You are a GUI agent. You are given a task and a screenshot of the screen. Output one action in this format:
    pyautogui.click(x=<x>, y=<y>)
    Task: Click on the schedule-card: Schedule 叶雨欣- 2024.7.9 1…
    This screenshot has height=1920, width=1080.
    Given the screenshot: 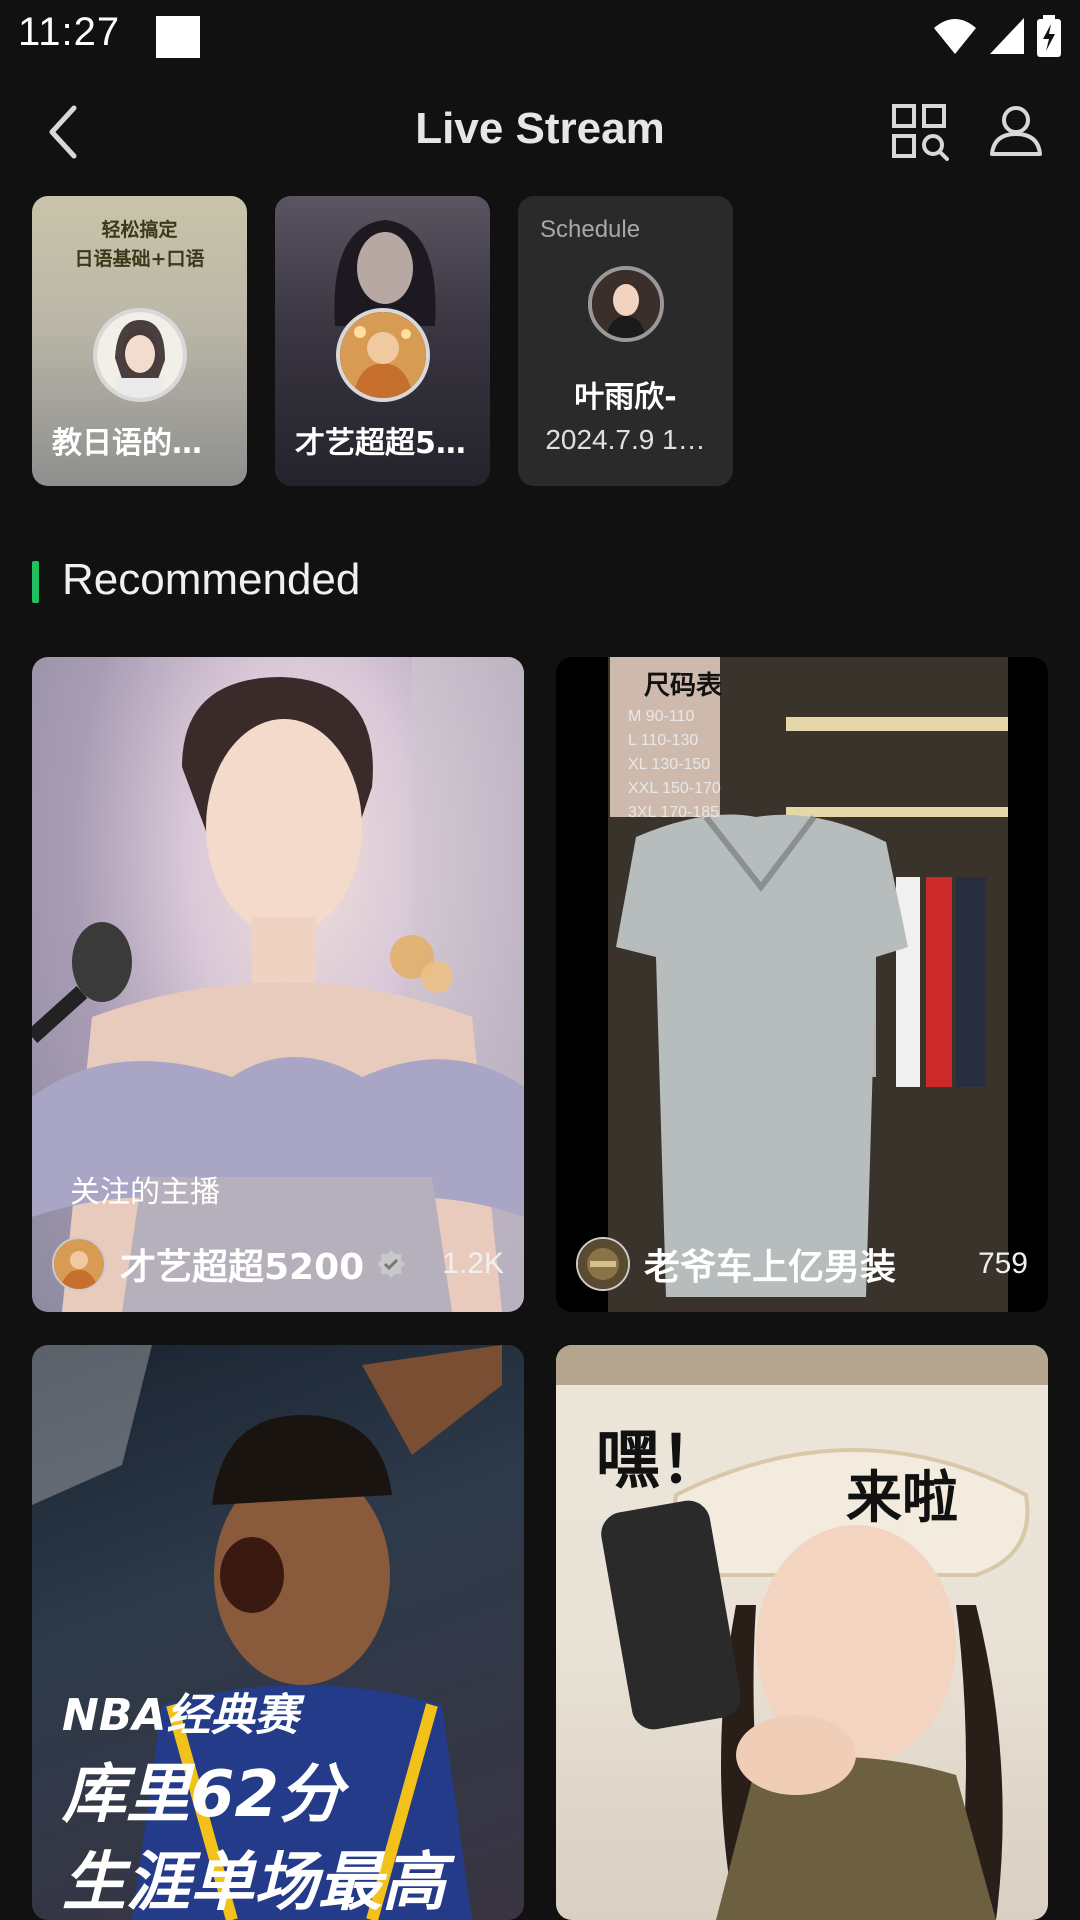 What is the action you would take?
    pyautogui.click(x=625, y=341)
    